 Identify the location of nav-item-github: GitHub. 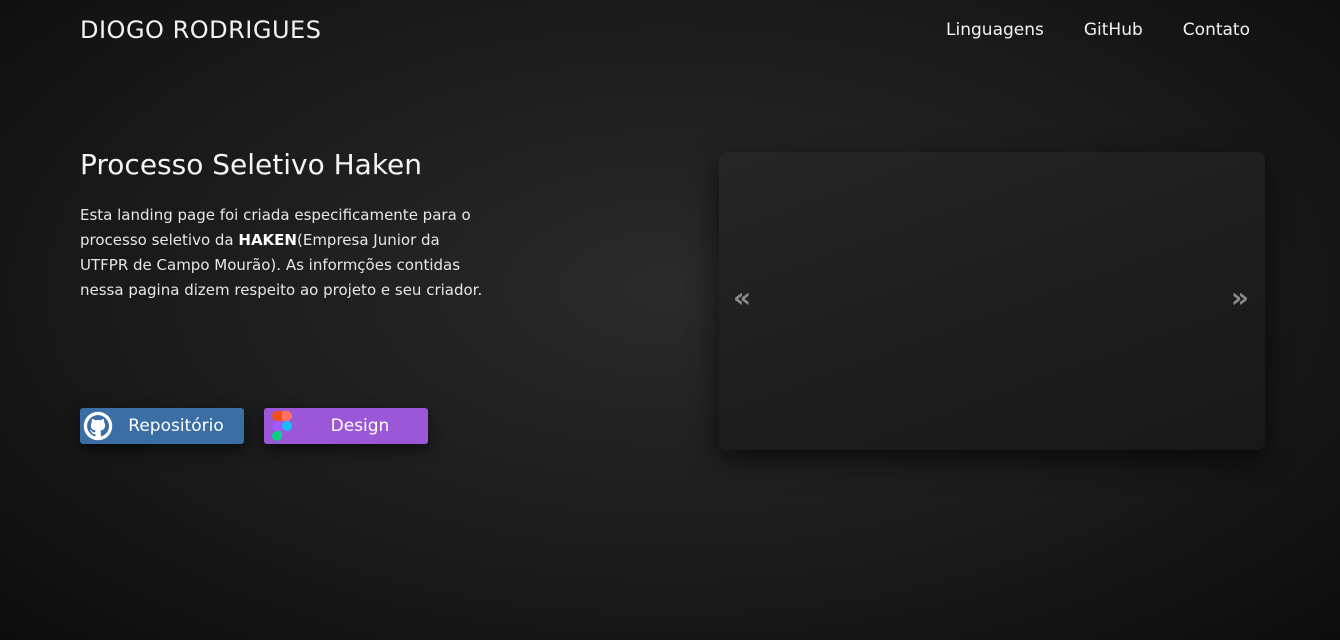
(1113, 30).